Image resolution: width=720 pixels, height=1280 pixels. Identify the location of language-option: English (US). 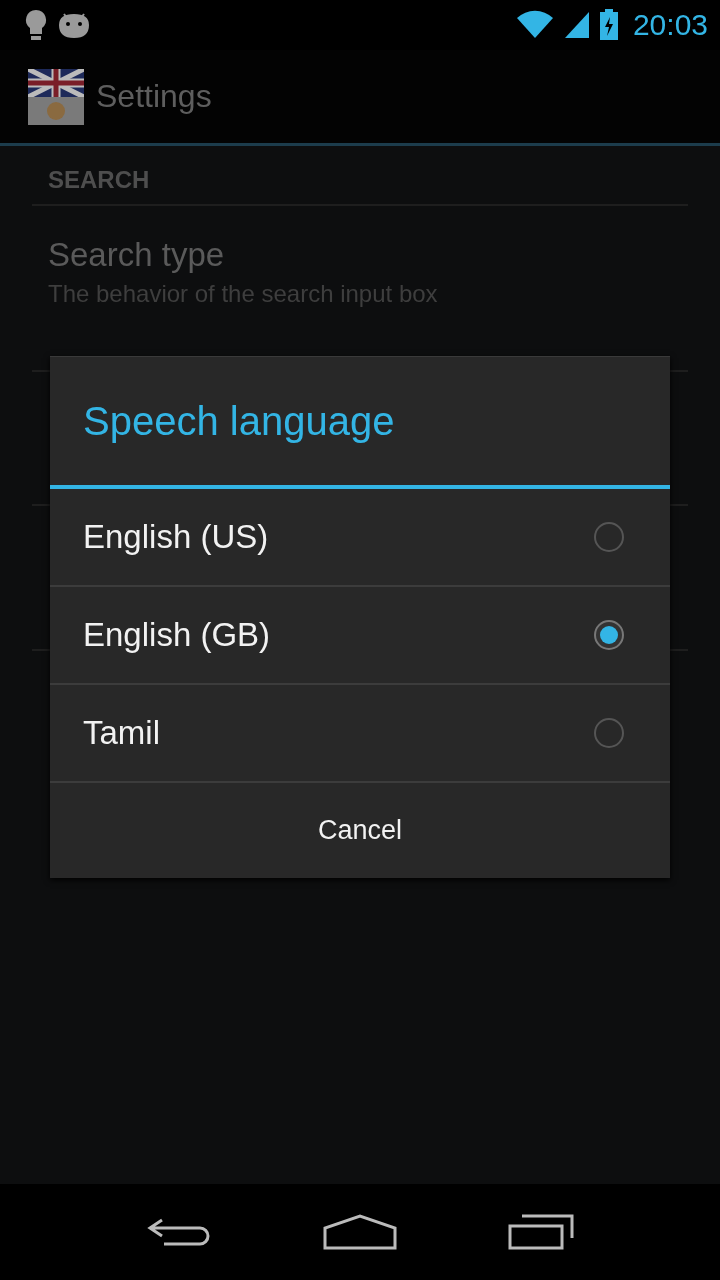
(360, 538).